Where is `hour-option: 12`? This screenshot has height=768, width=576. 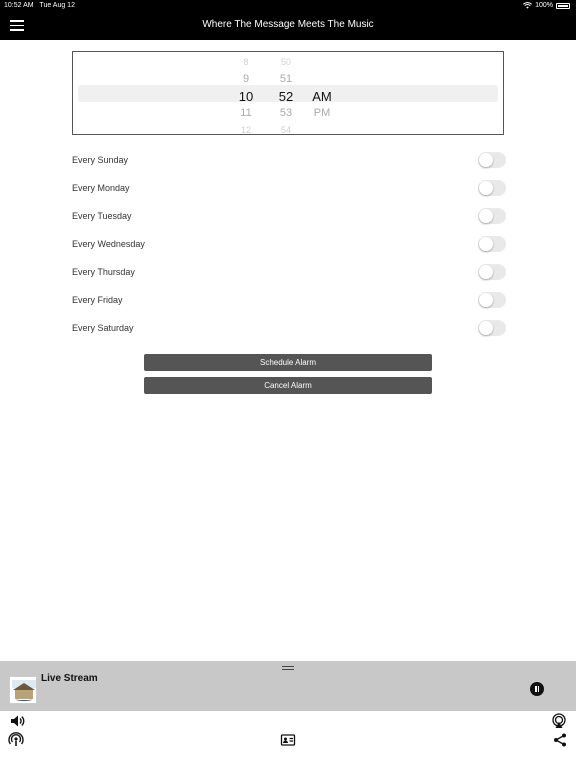
hour-option: 12 is located at coordinates (246, 128).